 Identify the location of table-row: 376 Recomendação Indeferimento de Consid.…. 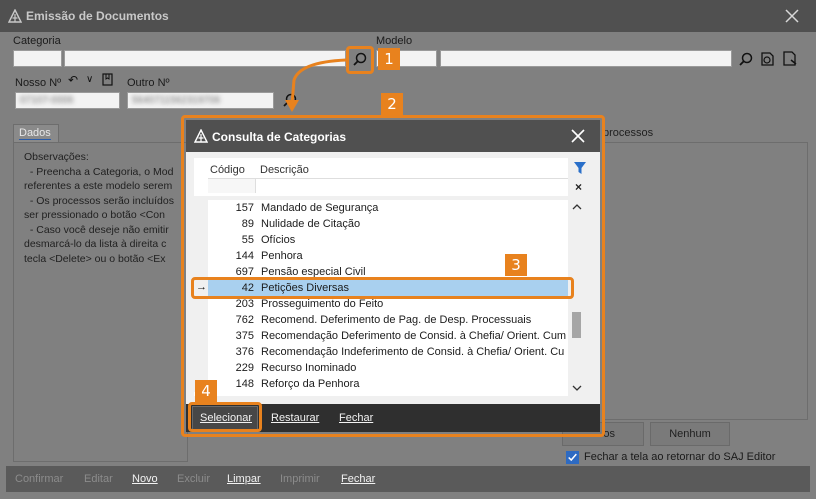
(381, 352).